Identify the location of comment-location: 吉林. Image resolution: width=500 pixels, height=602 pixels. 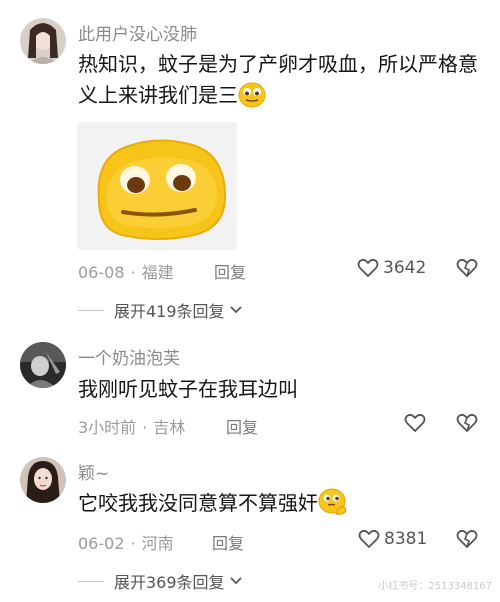
(169, 427).